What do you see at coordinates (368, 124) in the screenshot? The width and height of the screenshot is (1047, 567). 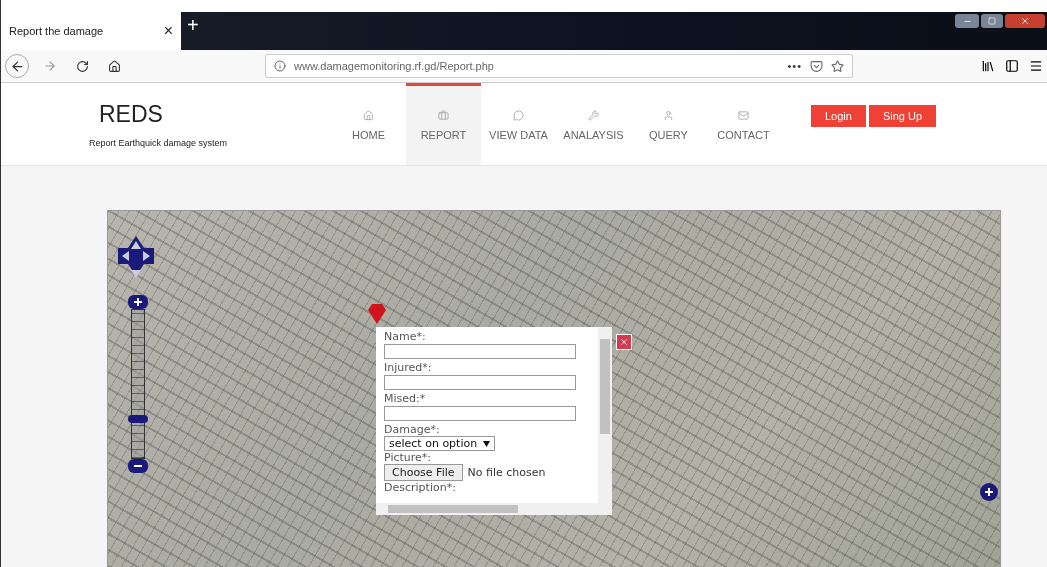 I see `nav-tab: HOME` at bounding box center [368, 124].